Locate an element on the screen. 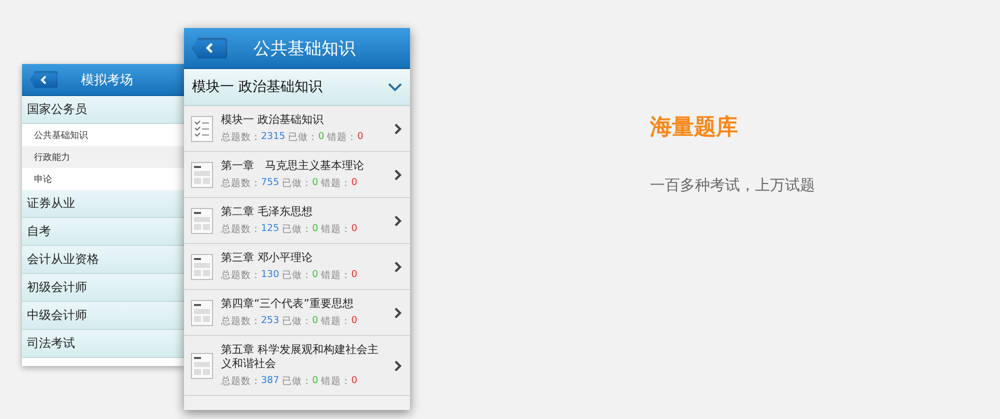 This screenshot has height=419, width=1000. chapter-row: 第五章 科学发展观和构建社会主义和谐社会 总题数：387 已做：0 错题：0 is located at coordinates (297, 366).